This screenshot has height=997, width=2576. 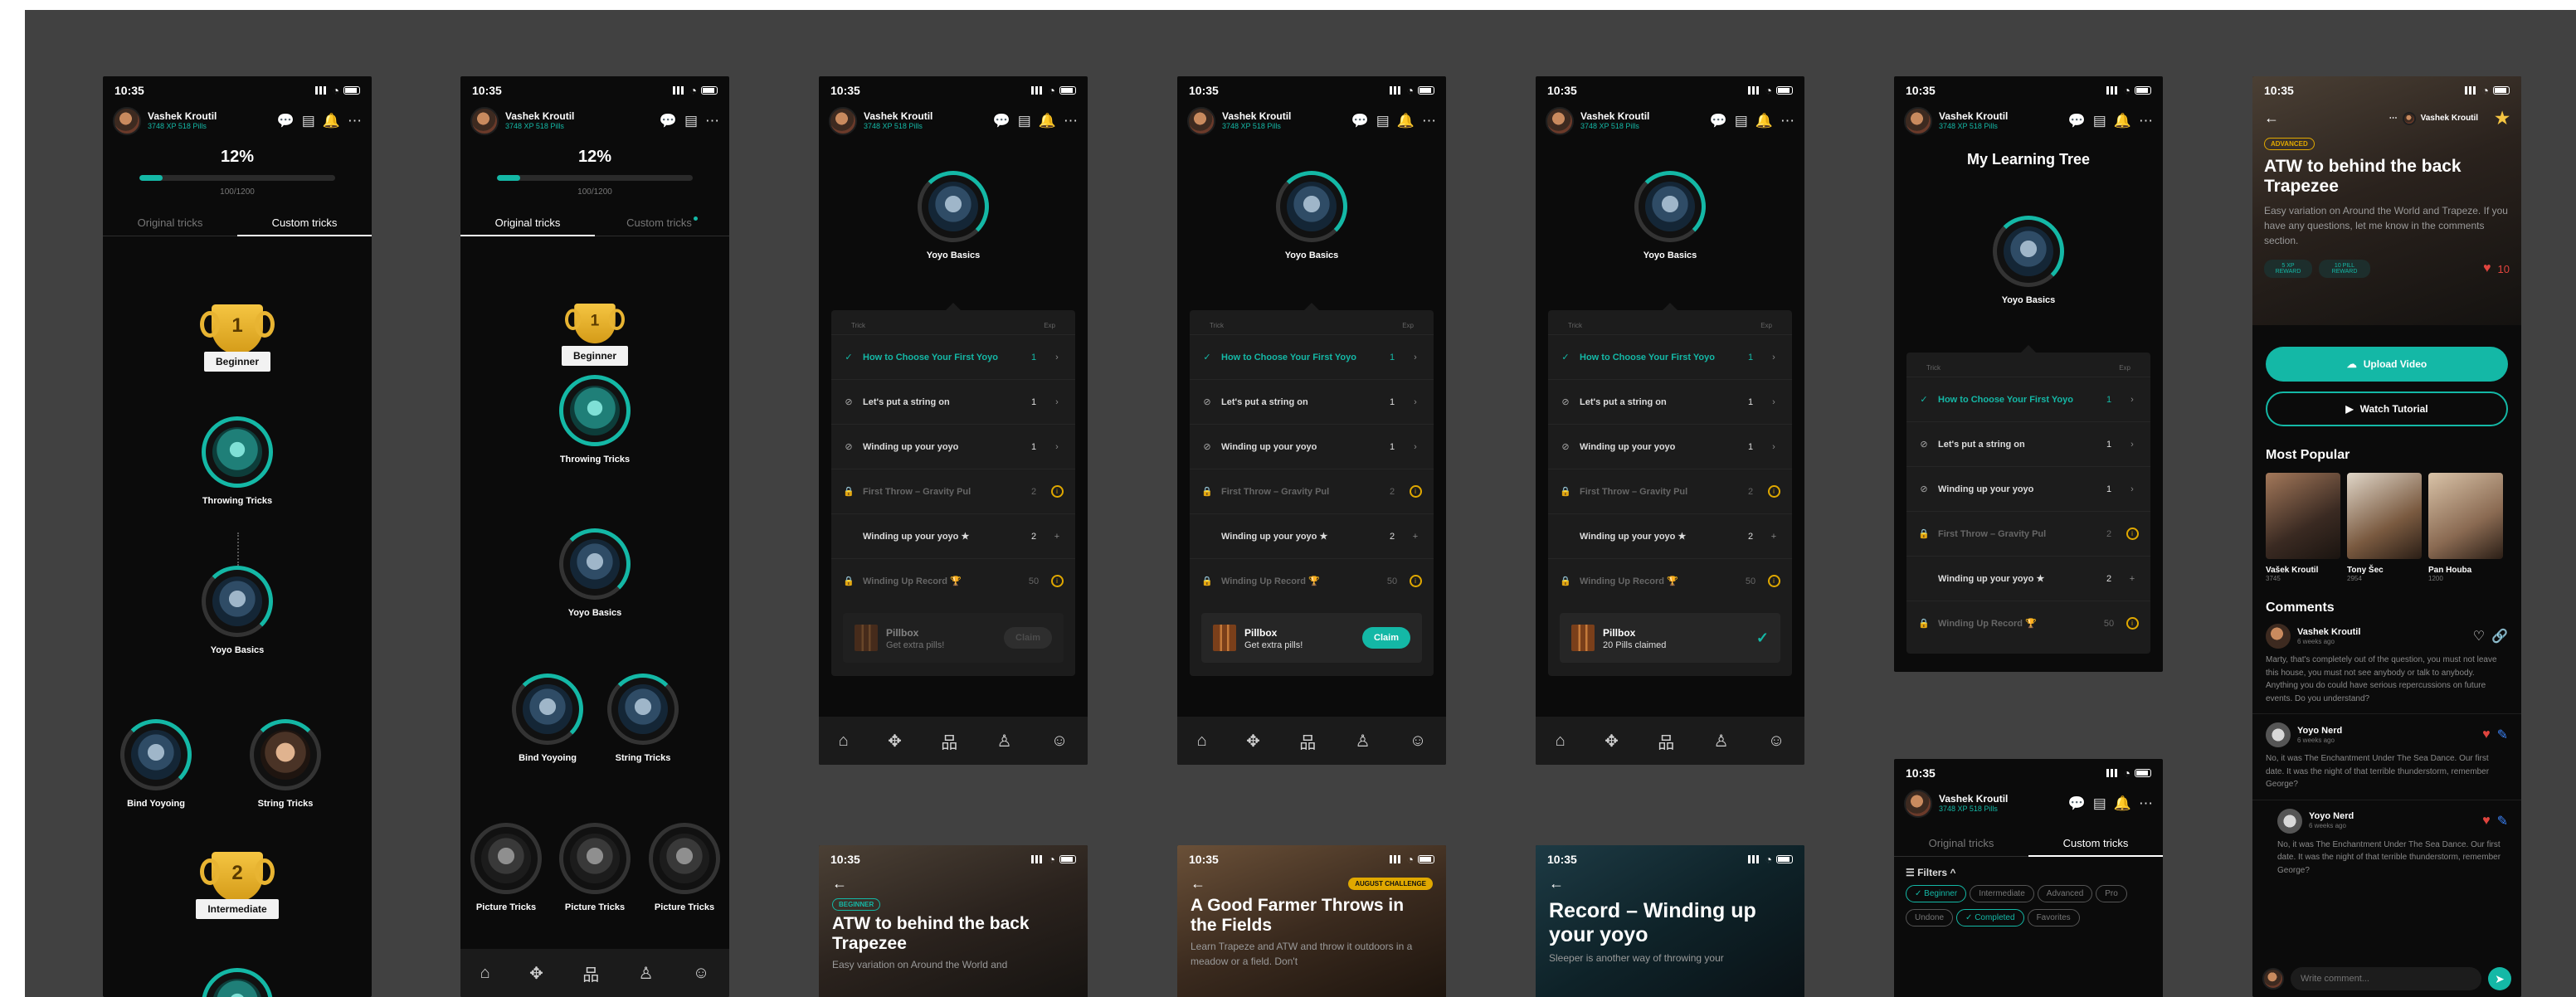 I want to click on popular-item: Vašek Kroutil 3745, so click(x=2303, y=527).